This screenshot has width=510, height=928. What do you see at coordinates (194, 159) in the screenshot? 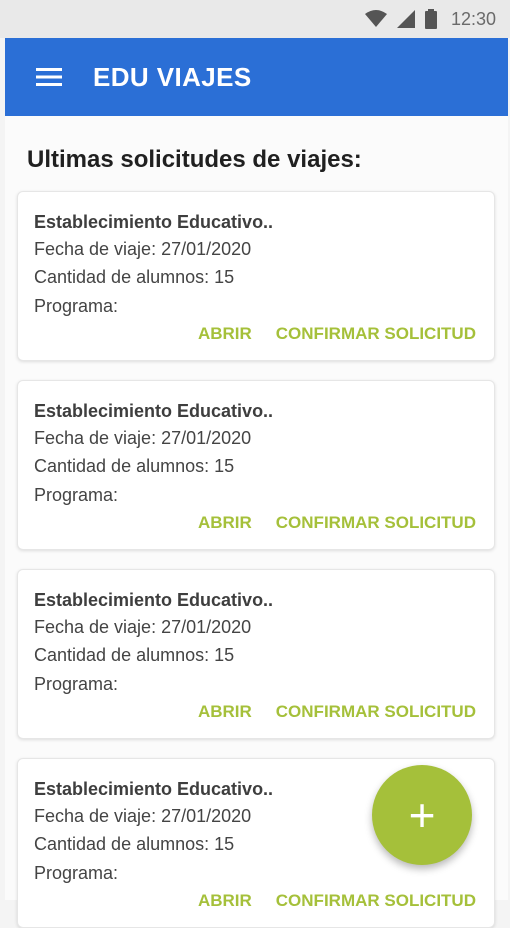
I see `section-title: Ultimas solicitudes de viajes:` at bounding box center [194, 159].